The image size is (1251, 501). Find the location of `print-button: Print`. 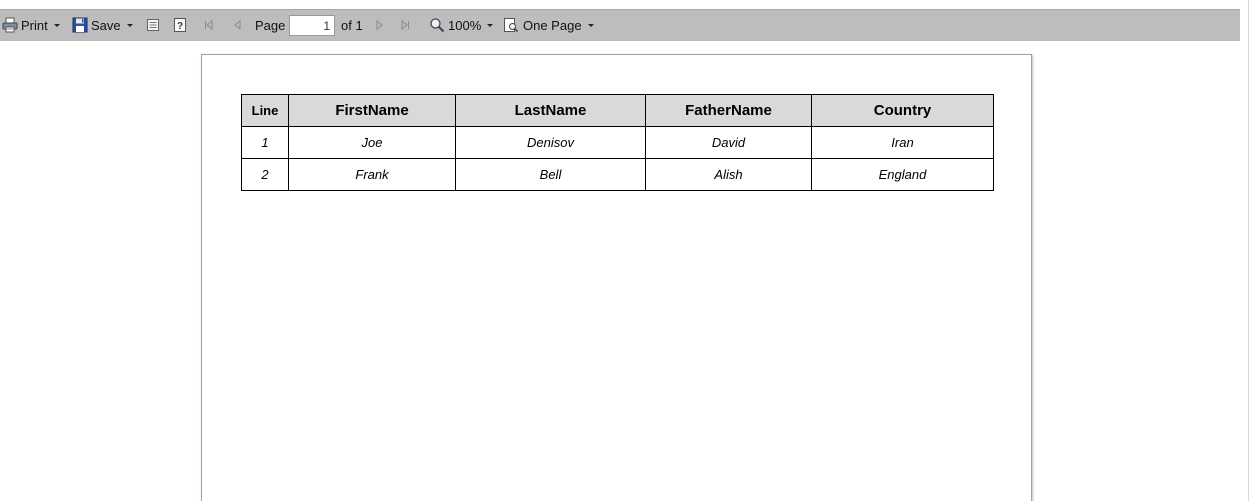

print-button: Print is located at coordinates (31, 25).